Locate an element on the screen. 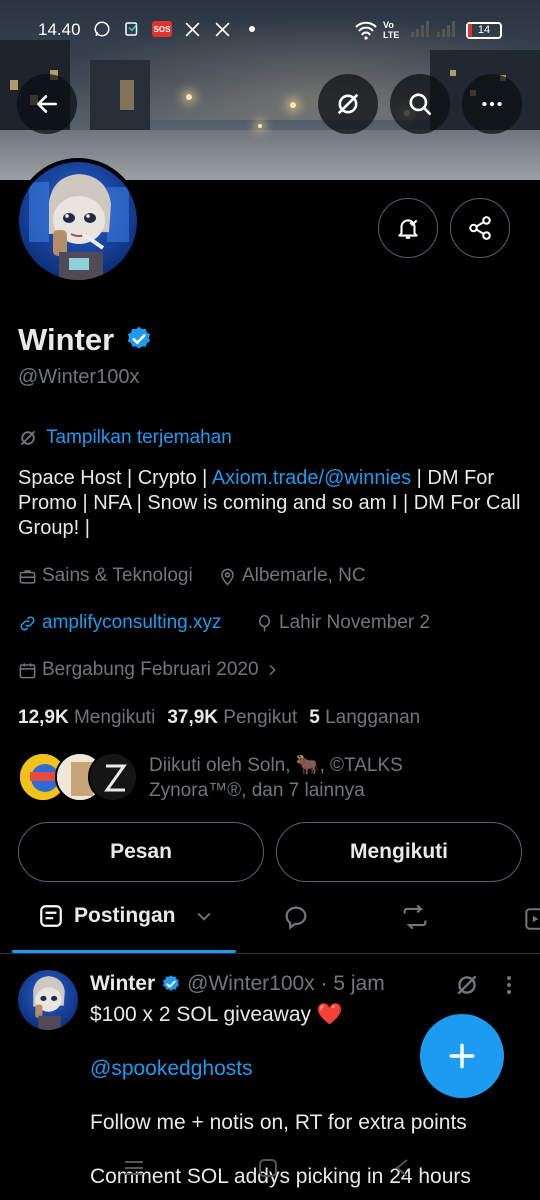  status-time: 14.40 is located at coordinates (59, 29).